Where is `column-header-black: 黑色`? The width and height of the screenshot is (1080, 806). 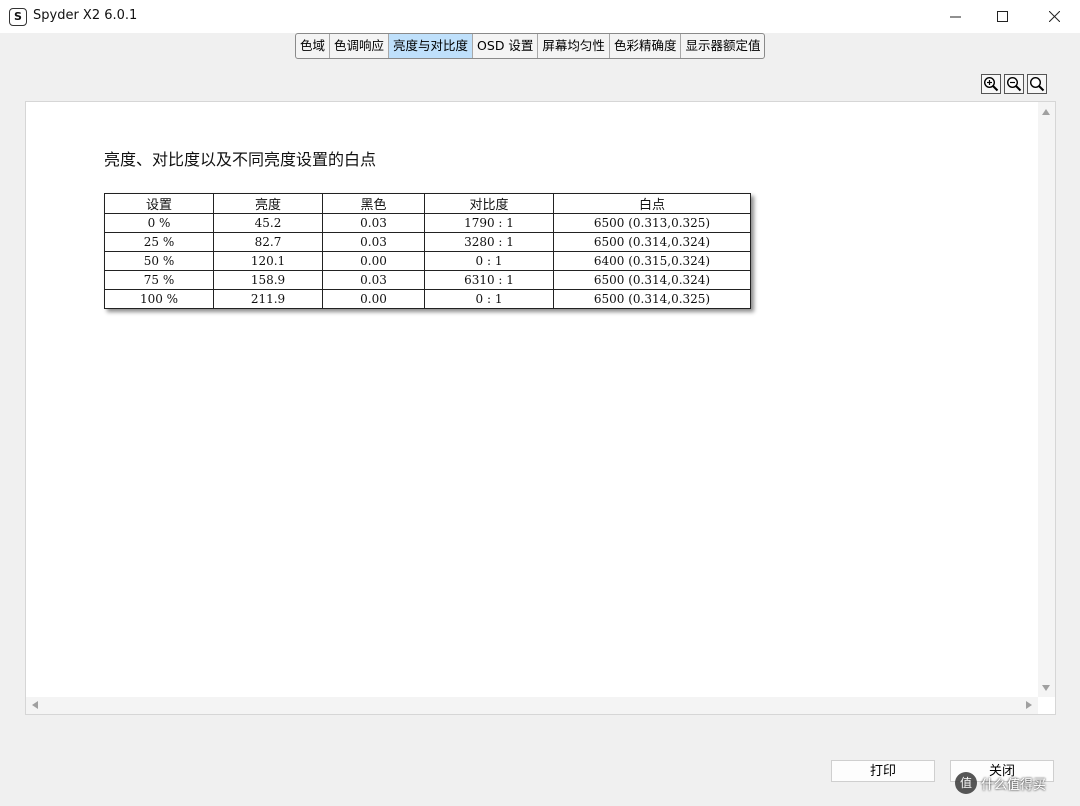 column-header-black: 黑色 is located at coordinates (373, 203).